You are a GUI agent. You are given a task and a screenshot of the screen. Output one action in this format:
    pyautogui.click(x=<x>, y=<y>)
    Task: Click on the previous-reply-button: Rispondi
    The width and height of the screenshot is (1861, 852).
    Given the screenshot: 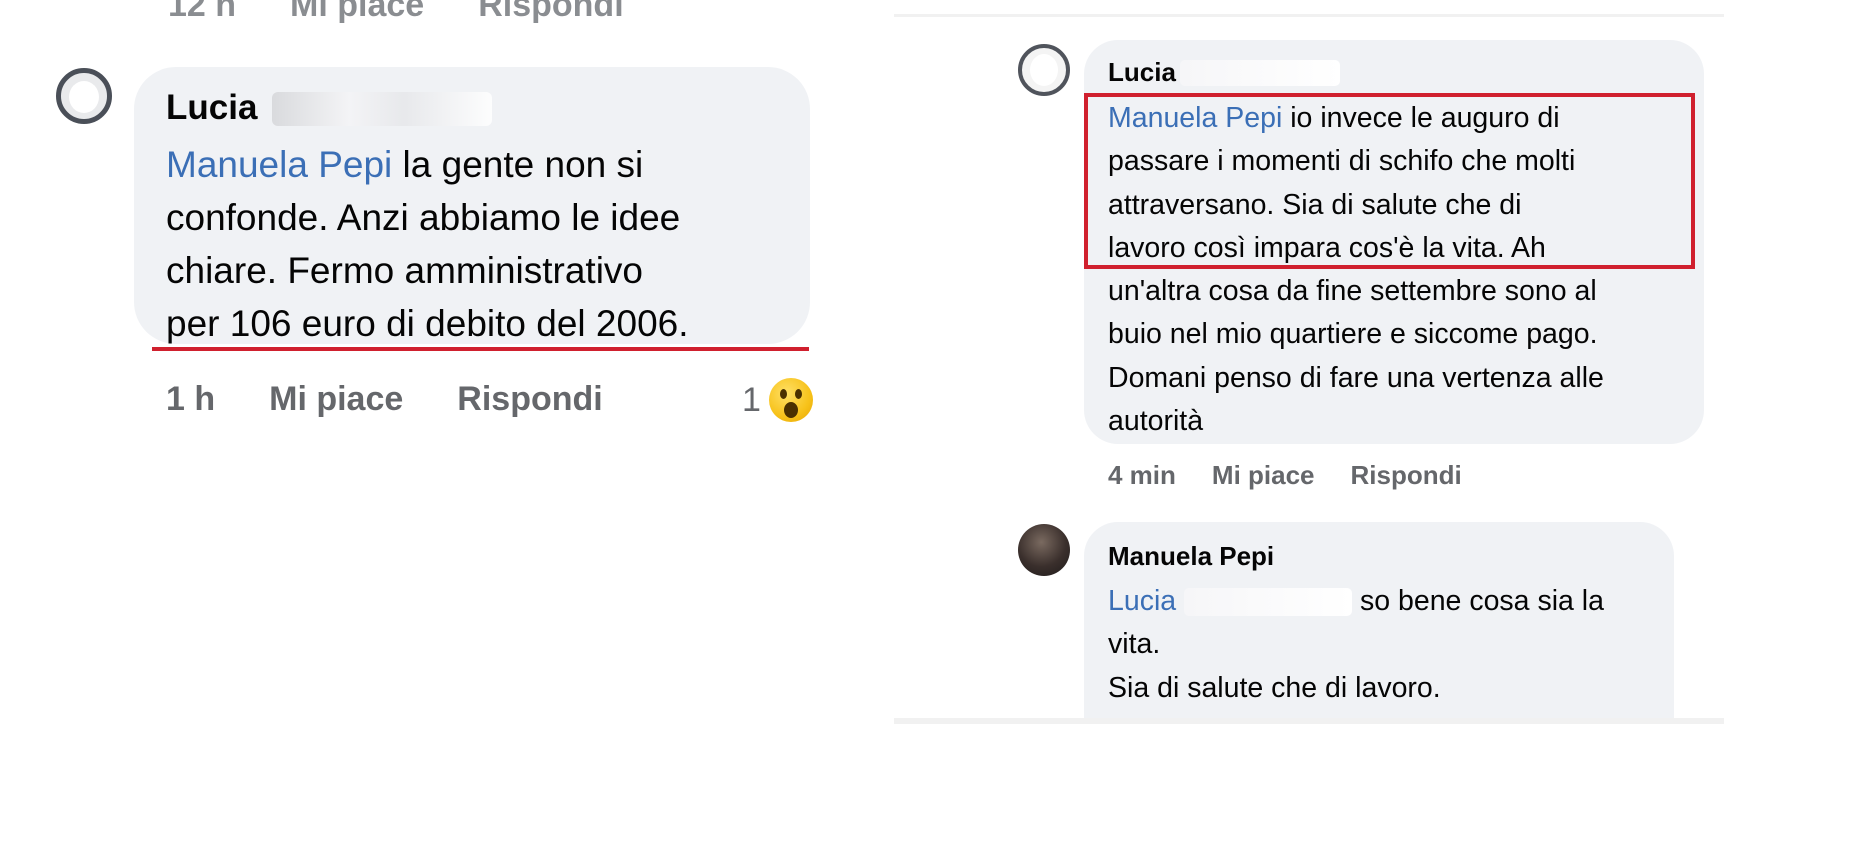 What is the action you would take?
    pyautogui.click(x=550, y=14)
    